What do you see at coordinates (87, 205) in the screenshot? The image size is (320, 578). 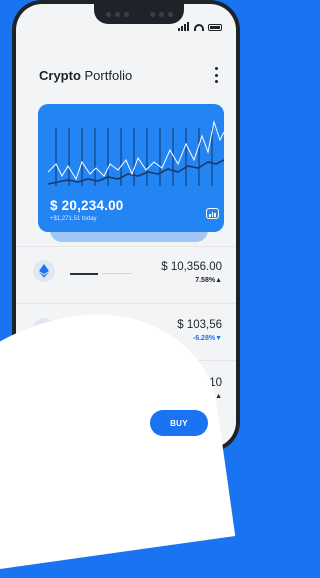 I see `portfolio-balance: $ 20,234.00` at bounding box center [87, 205].